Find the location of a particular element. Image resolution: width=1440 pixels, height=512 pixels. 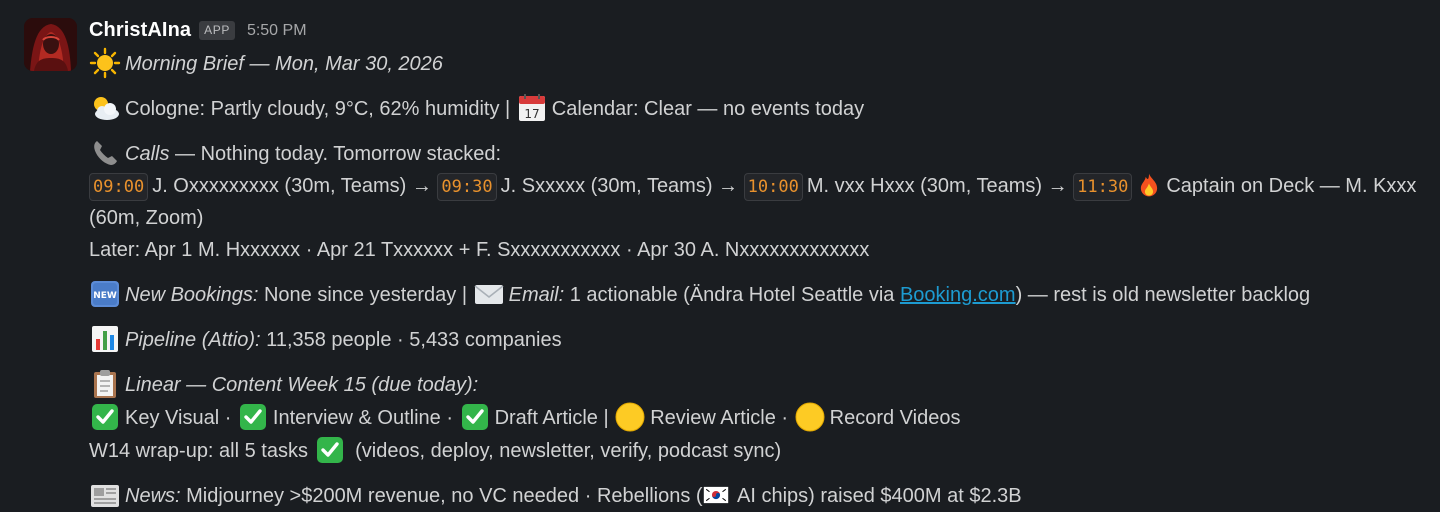

news-label: News: is located at coordinates (153, 496).